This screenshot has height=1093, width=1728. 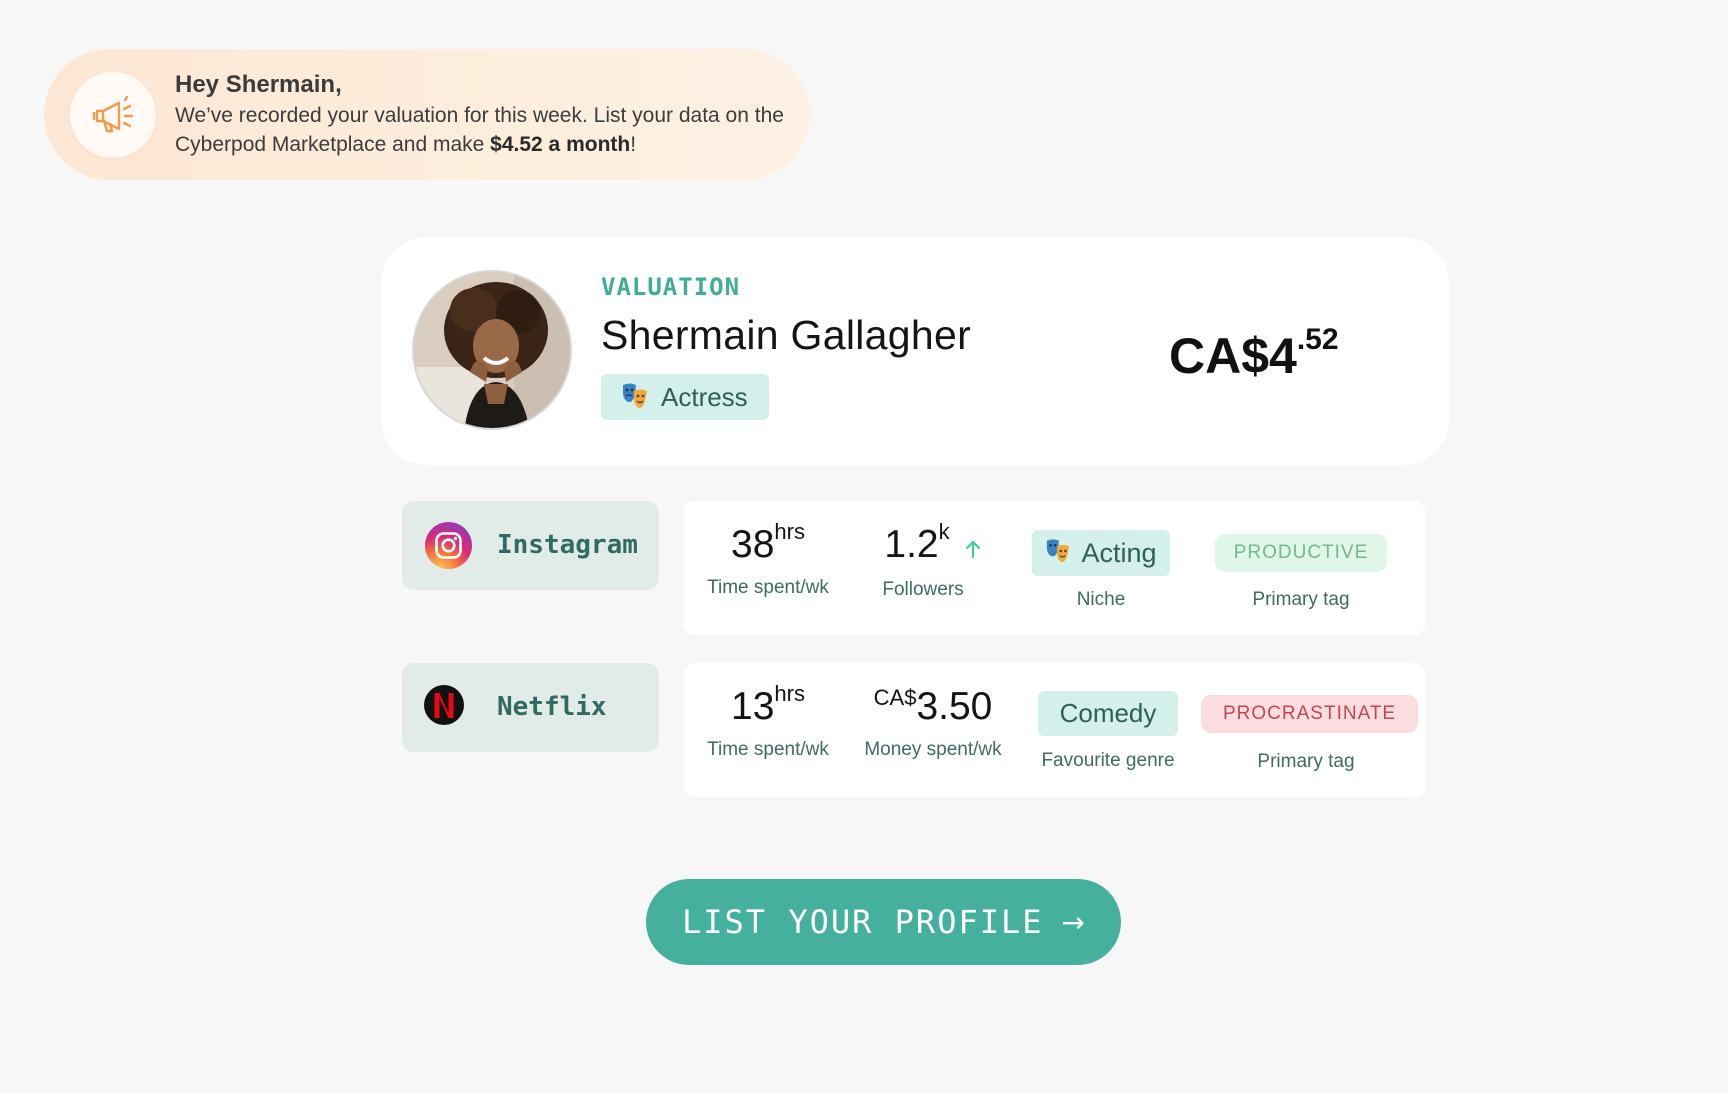 What do you see at coordinates (704, 396) in the screenshot?
I see `role-label: Actress` at bounding box center [704, 396].